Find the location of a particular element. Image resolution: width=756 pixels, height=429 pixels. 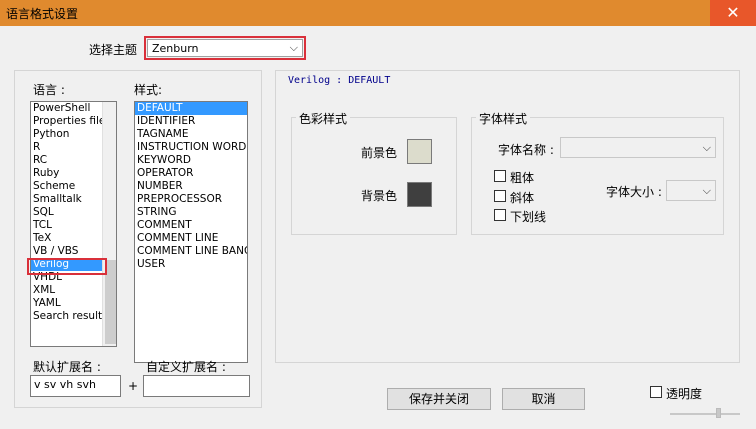

color-style-group is located at coordinates (374, 176).